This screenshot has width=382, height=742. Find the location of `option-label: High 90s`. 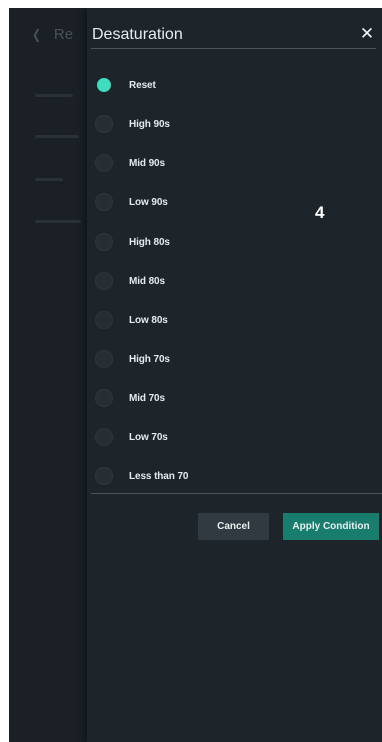

option-label: High 90s is located at coordinates (149, 124).